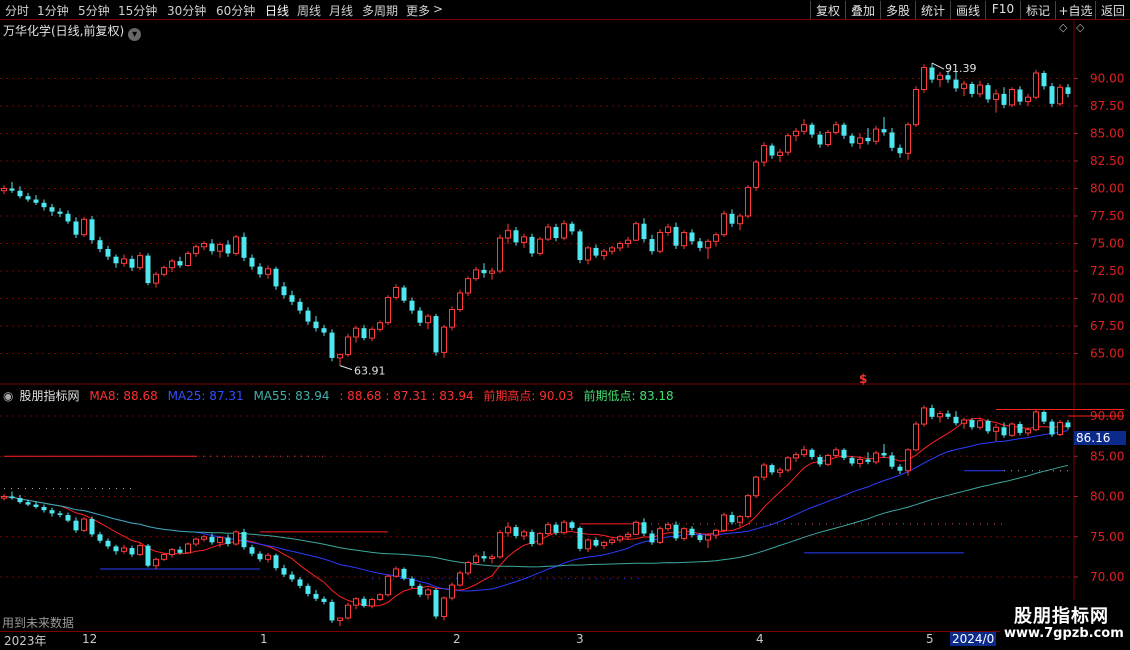  I want to click on date-label: 5, so click(930, 639).